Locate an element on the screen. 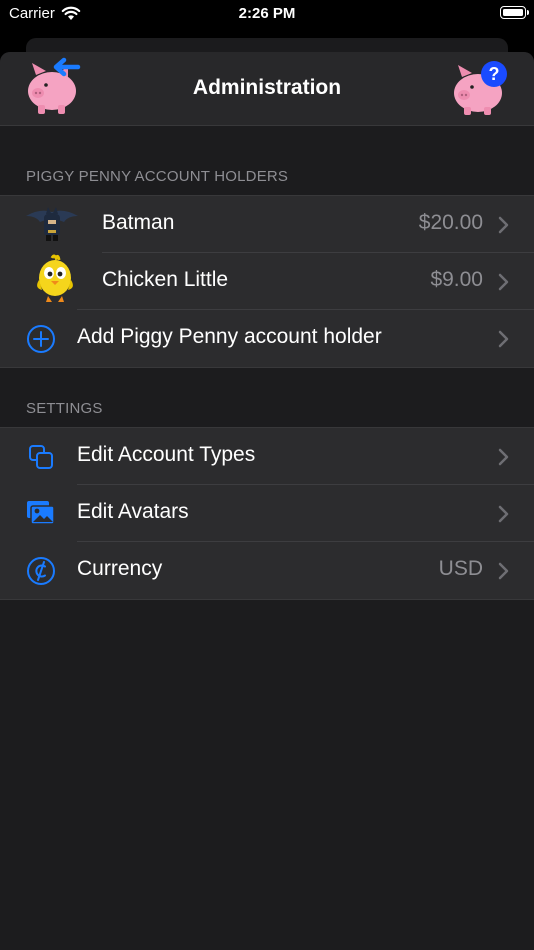  currency-row: Currency USD is located at coordinates (267, 570).